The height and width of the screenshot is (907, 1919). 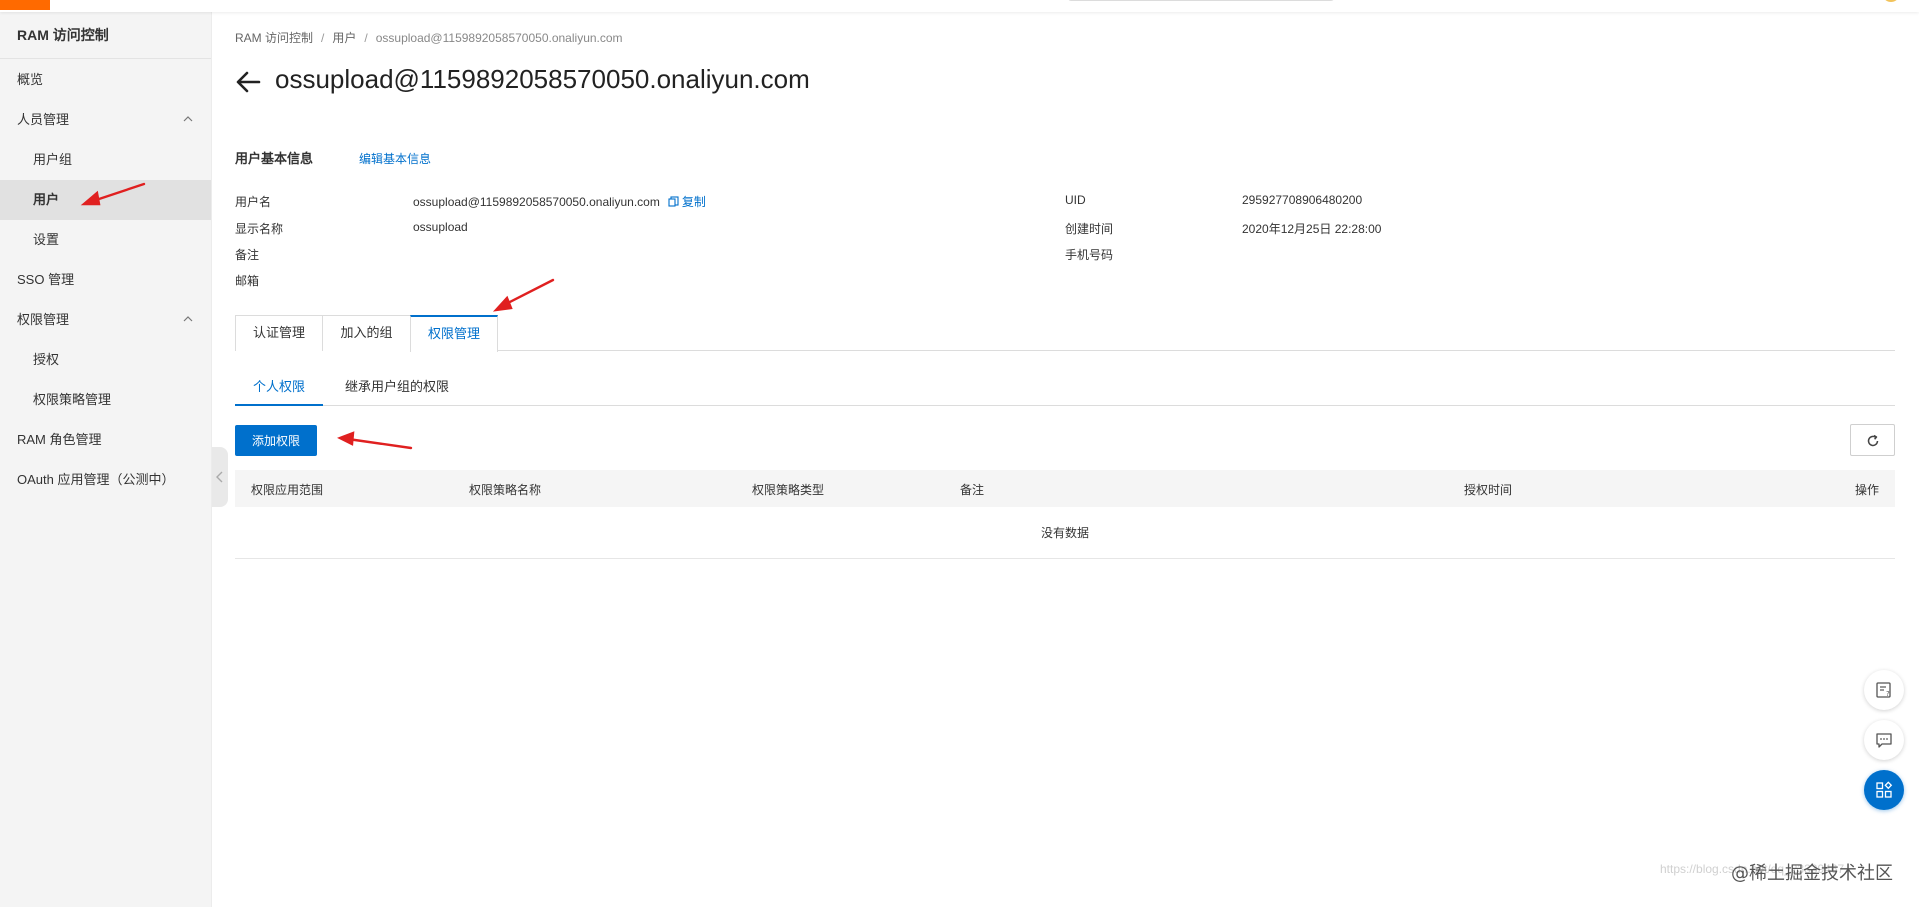 I want to click on copy-button: 复制, so click(x=687, y=202).